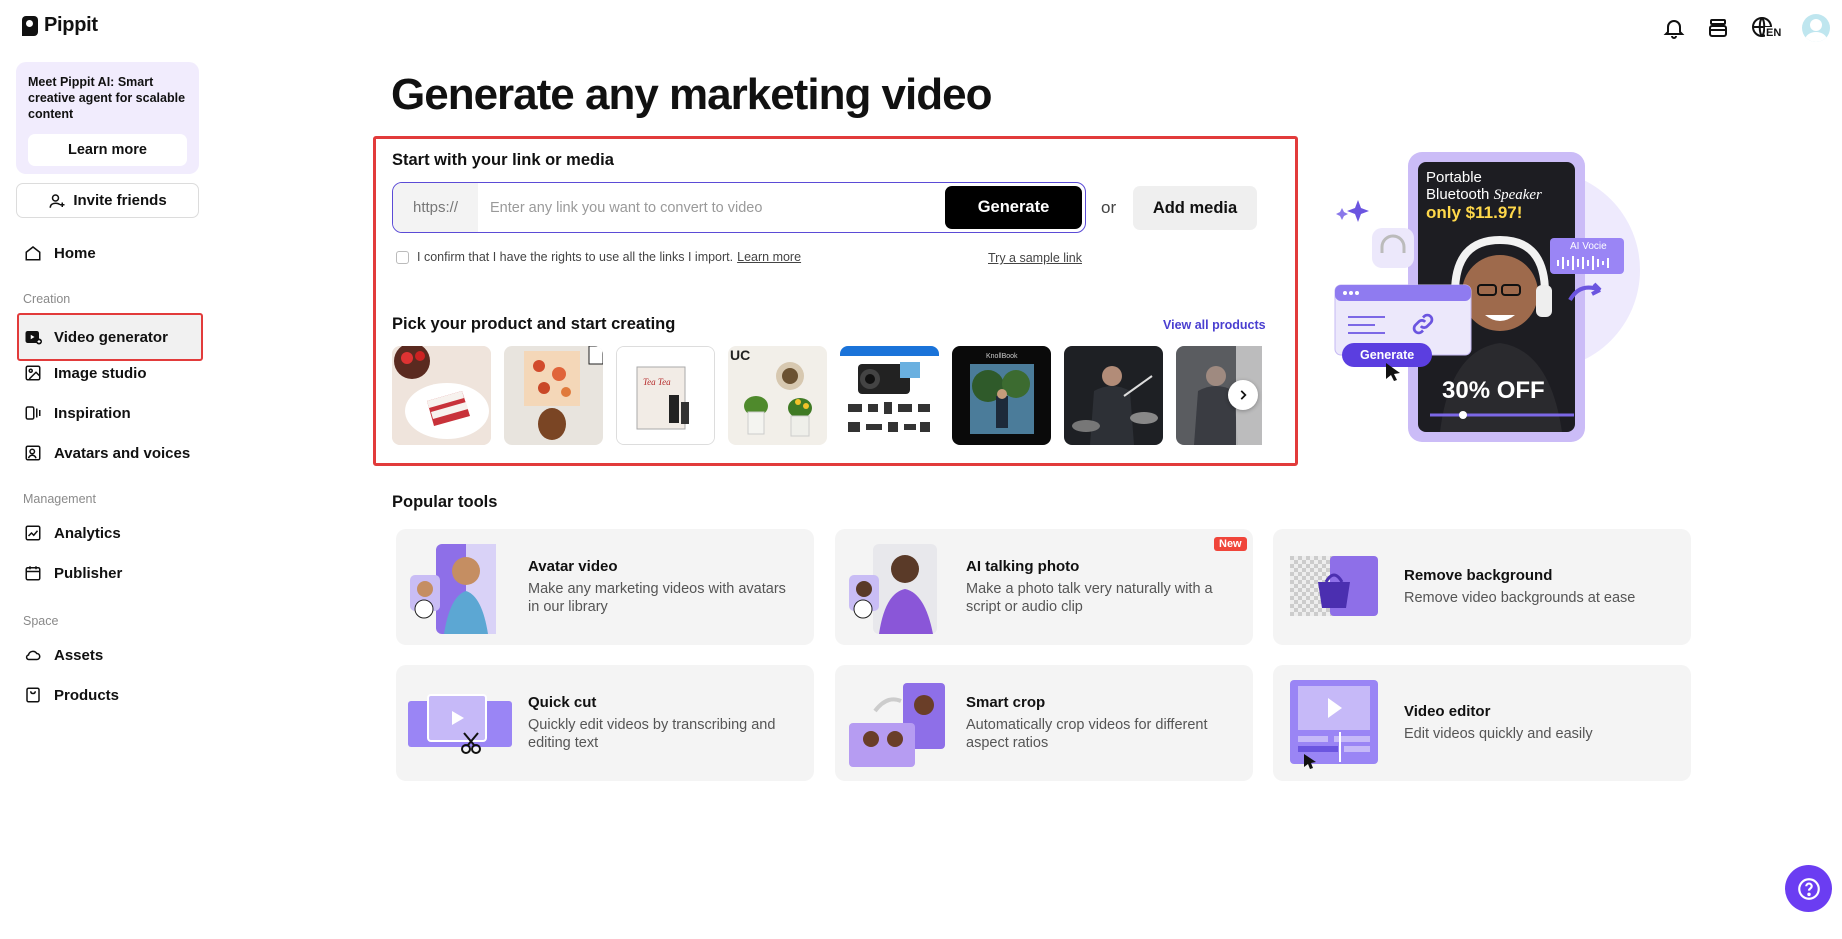 This screenshot has width=1842, height=939. I want to click on remove-background-thumbnail, so click(1334, 588).